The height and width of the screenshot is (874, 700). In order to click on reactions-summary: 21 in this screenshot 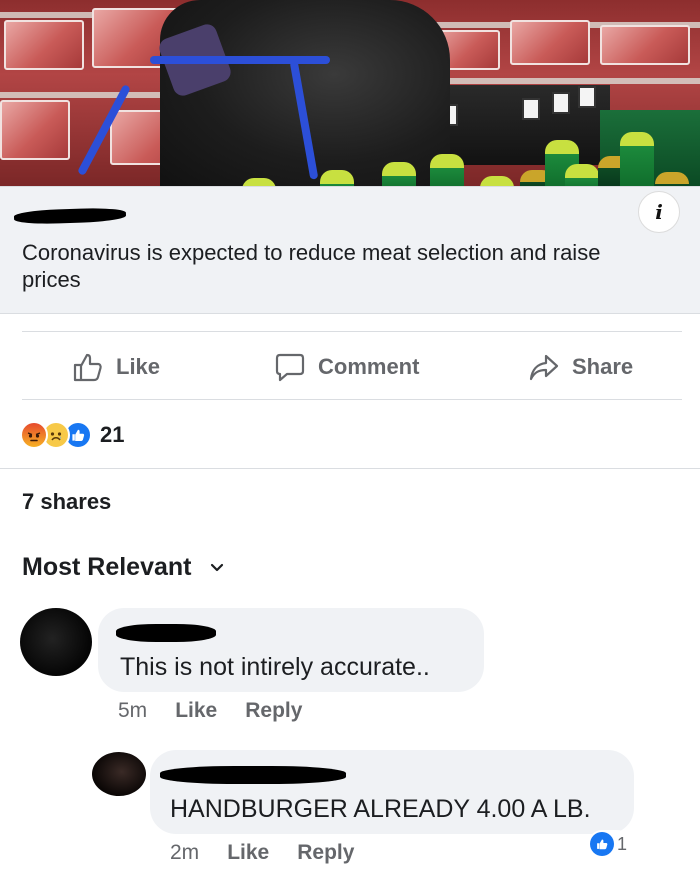, I will do `click(72, 435)`.